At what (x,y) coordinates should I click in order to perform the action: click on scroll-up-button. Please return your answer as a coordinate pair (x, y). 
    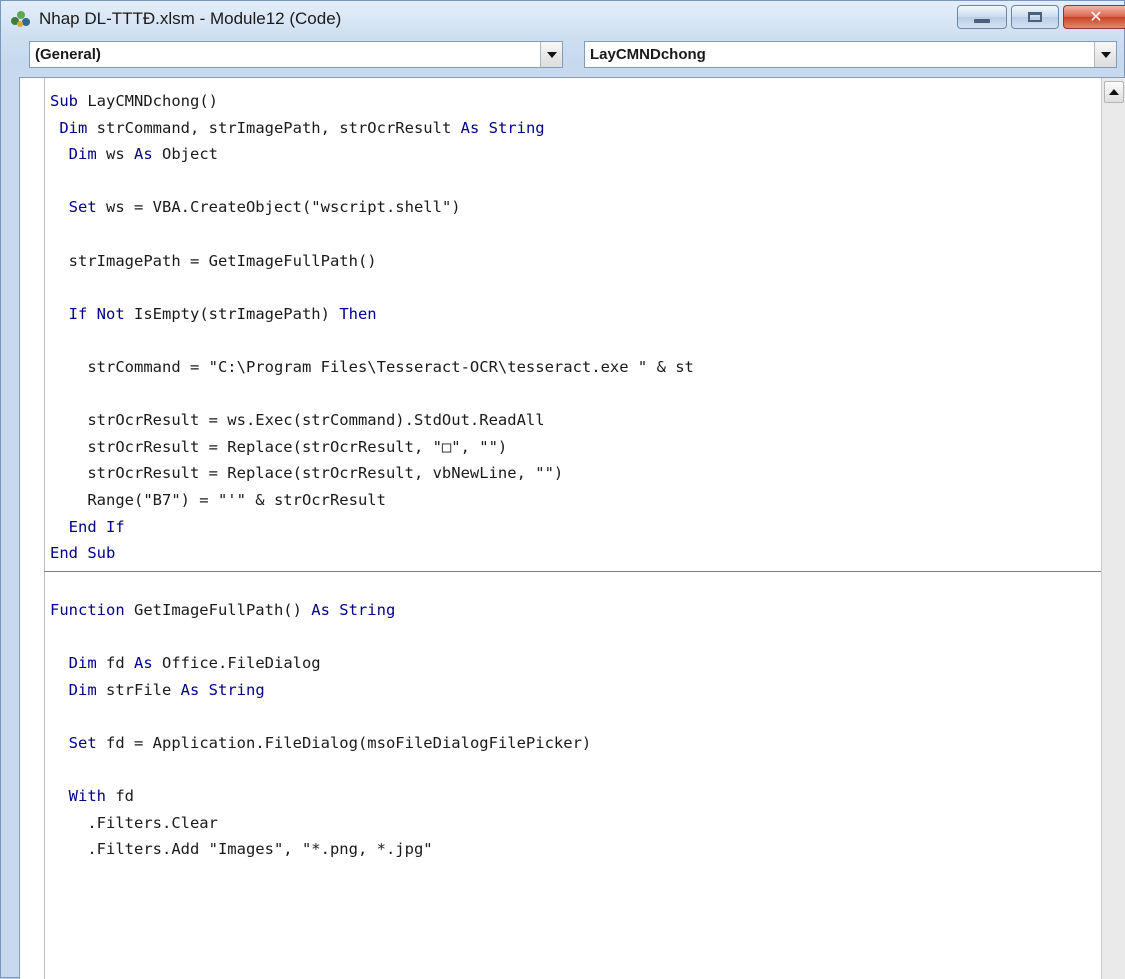
    Looking at the image, I should click on (1114, 92).